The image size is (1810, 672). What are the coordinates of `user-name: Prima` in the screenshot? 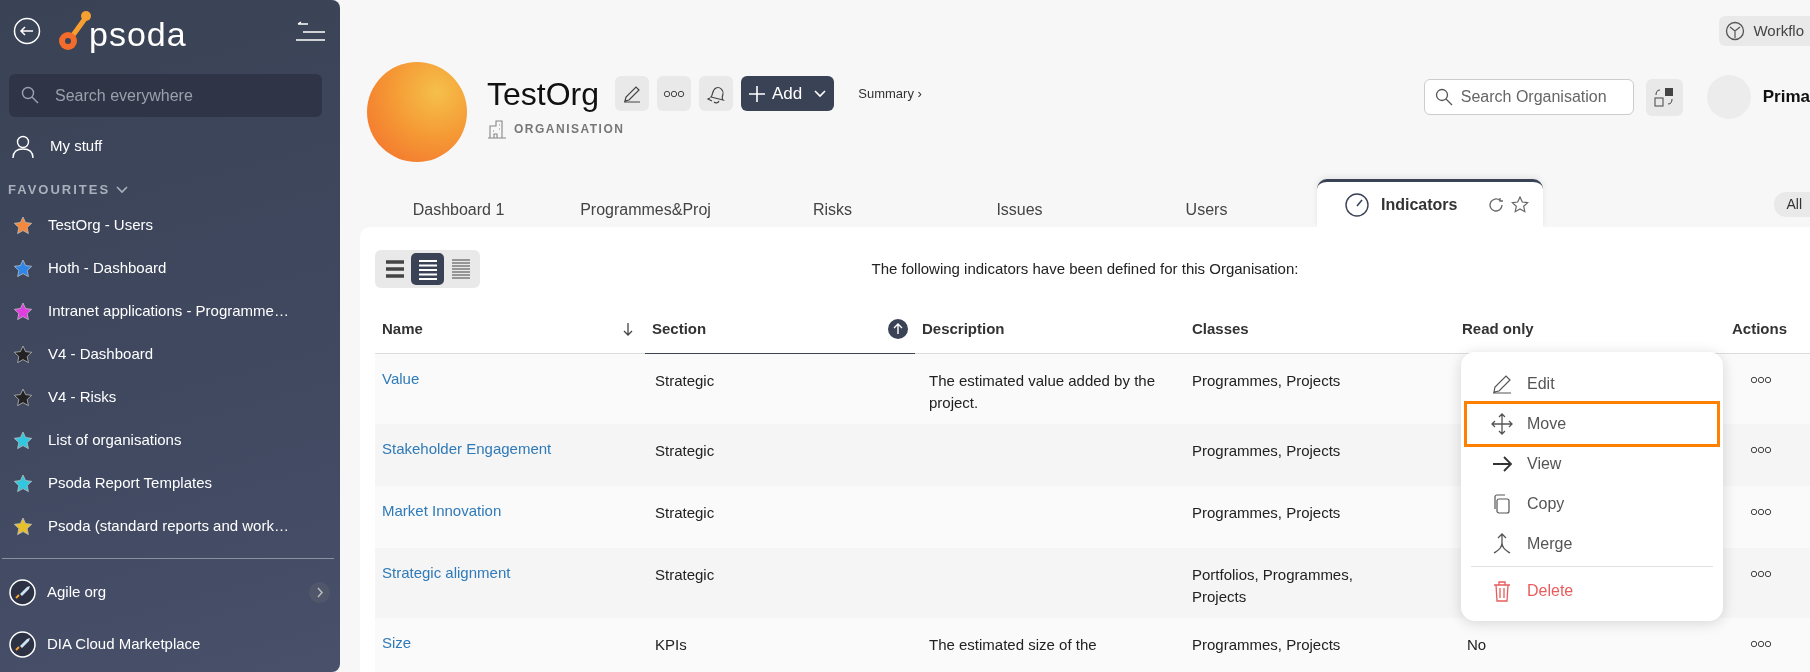 It's located at (1786, 97).